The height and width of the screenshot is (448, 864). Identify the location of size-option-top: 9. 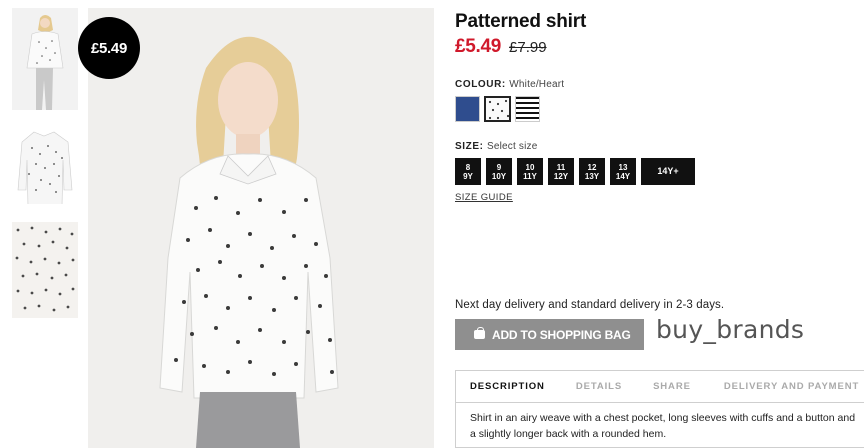
(499, 167).